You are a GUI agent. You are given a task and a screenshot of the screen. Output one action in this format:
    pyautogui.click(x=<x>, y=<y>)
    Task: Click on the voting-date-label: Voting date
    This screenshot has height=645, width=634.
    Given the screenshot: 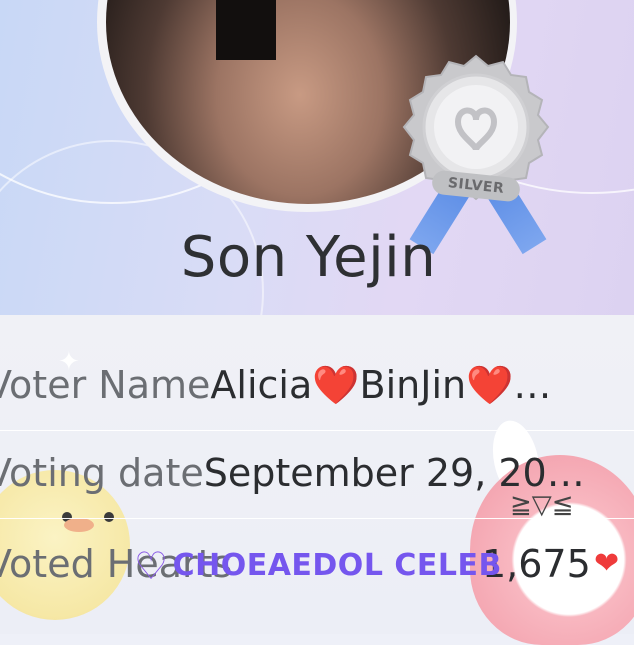 What is the action you would take?
    pyautogui.click(x=102, y=473)
    